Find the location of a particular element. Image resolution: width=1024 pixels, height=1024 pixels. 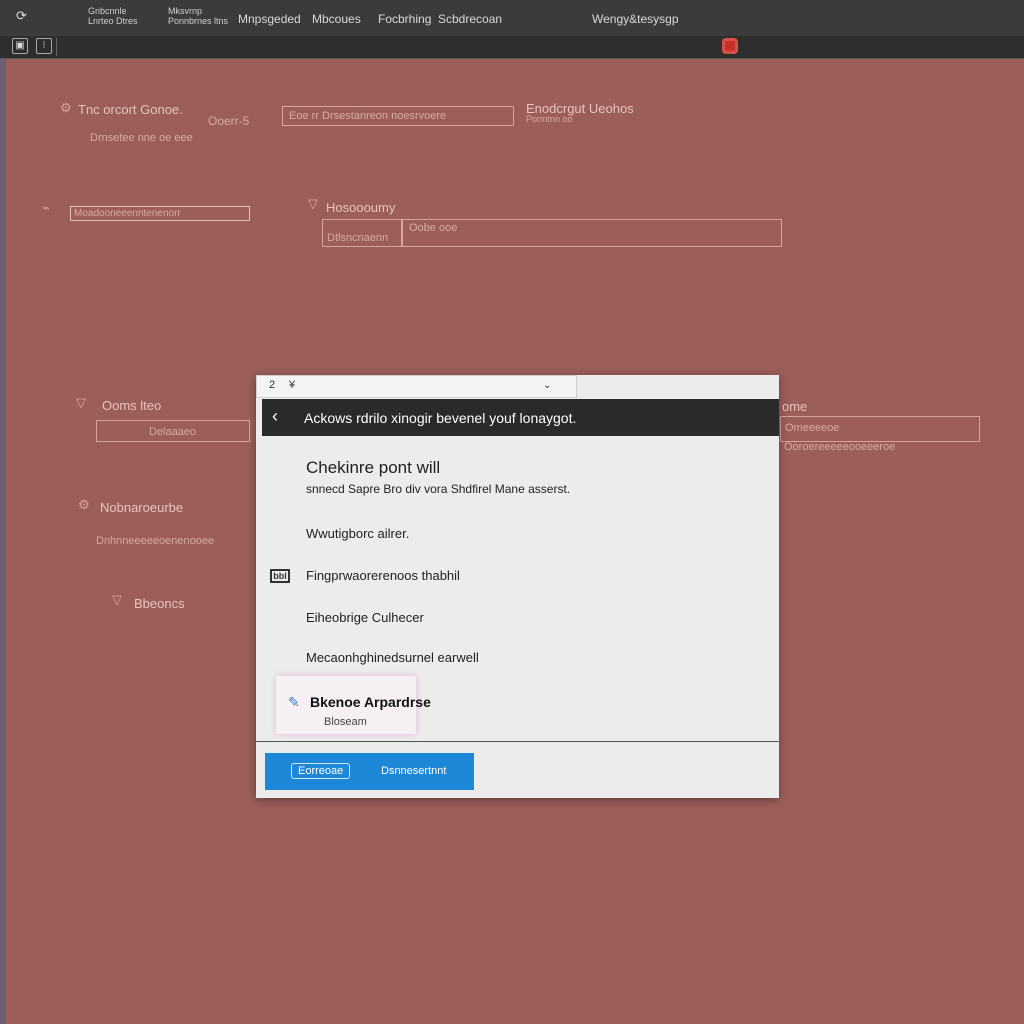

panel-icon: ▣ is located at coordinates (20, 46).